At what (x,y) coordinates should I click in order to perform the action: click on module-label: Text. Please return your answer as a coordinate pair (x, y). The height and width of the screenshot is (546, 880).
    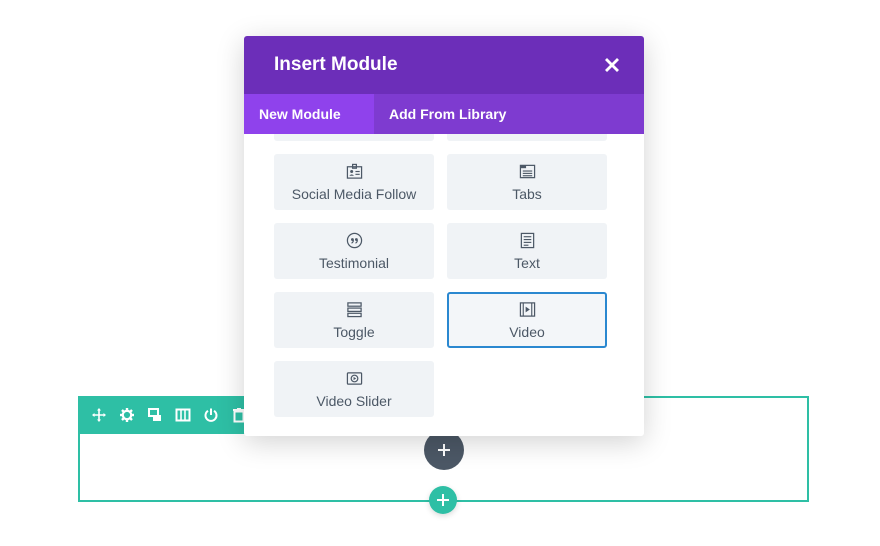
    Looking at the image, I should click on (527, 263).